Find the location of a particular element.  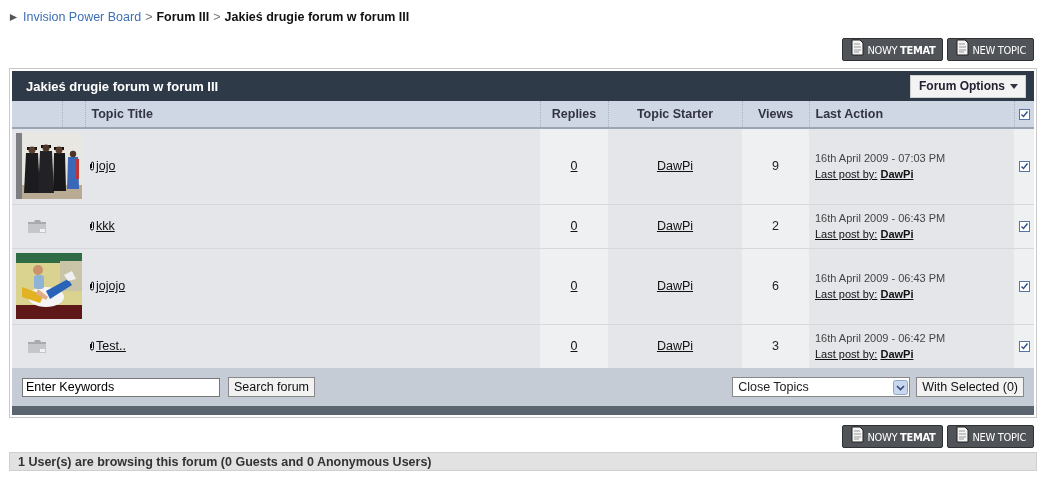

breadcrumb-item: Forum III is located at coordinates (183, 17).